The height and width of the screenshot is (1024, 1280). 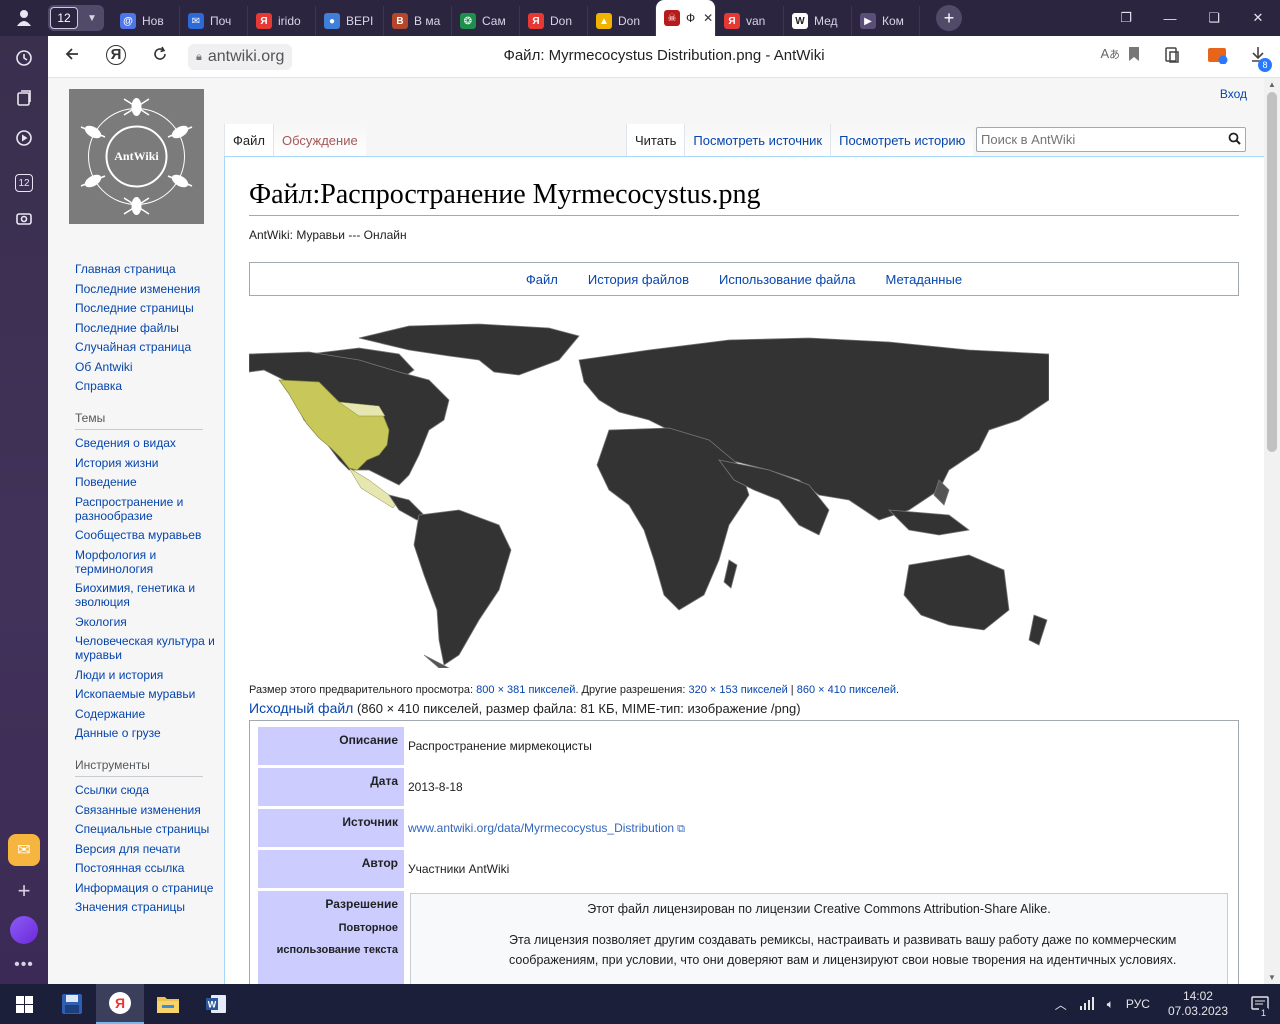 What do you see at coordinates (24, 58) in the screenshot?
I see `history-icon` at bounding box center [24, 58].